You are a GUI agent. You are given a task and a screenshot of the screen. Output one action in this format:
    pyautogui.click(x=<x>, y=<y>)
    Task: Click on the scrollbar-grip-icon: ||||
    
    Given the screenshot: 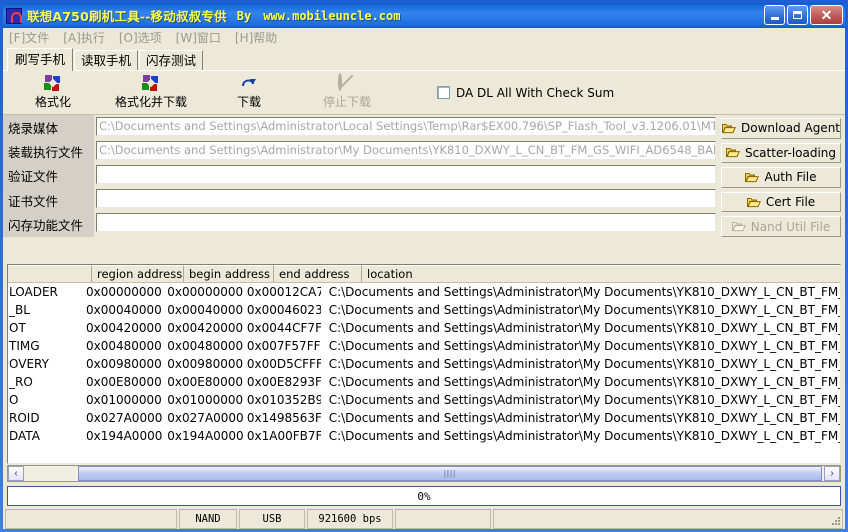 What is the action you would take?
    pyautogui.click(x=450, y=473)
    